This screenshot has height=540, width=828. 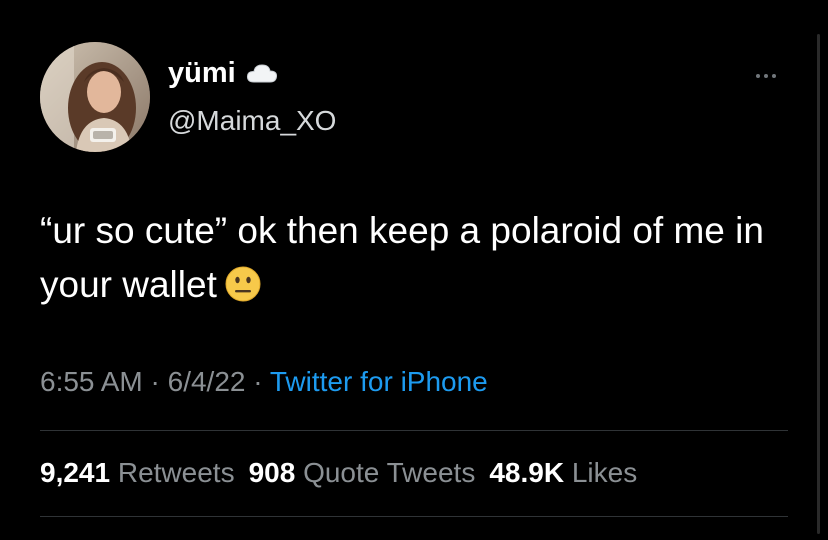 I want to click on scrollbar, so click(x=818, y=284).